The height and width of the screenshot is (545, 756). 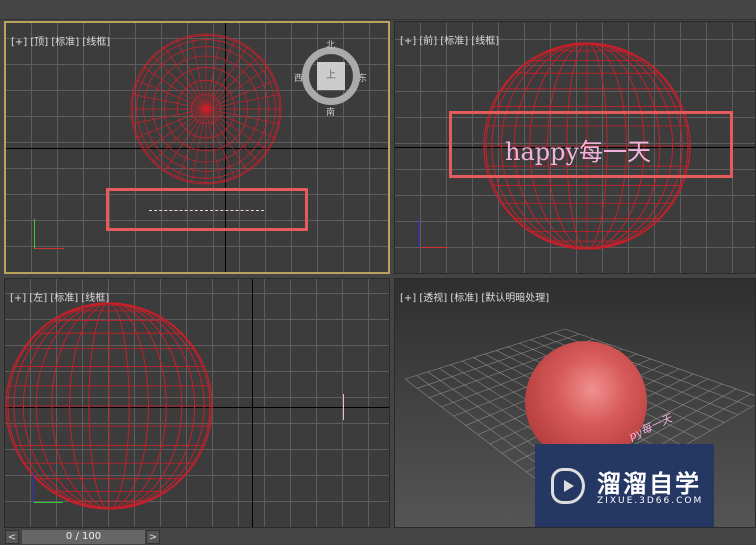 I want to click on toolbar, so click(x=378, y=10).